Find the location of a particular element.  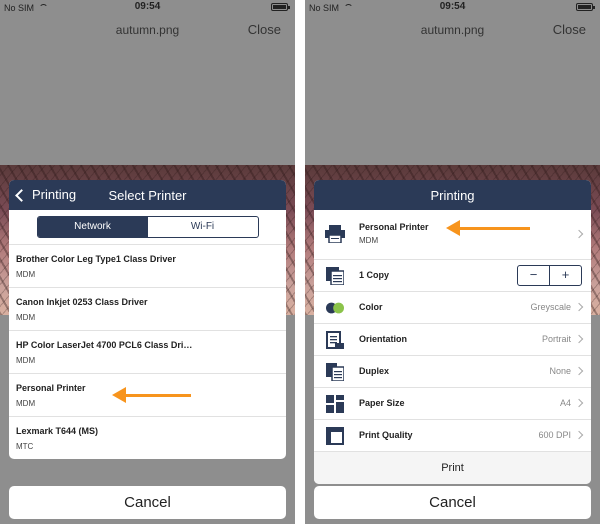

panel-title: Select Printer is located at coordinates (147, 195).